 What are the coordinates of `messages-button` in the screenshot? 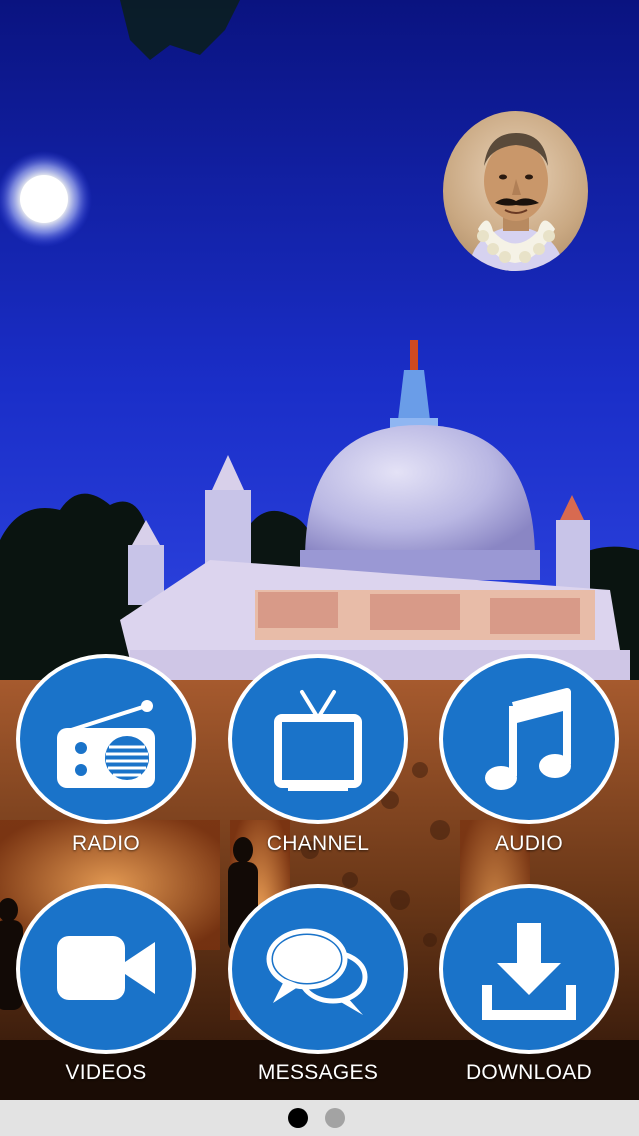 It's located at (318, 969).